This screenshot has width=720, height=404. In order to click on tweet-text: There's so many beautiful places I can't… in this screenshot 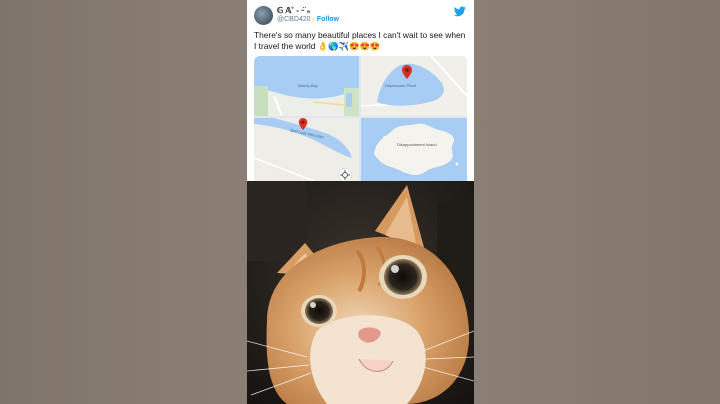, I will do `click(360, 40)`.